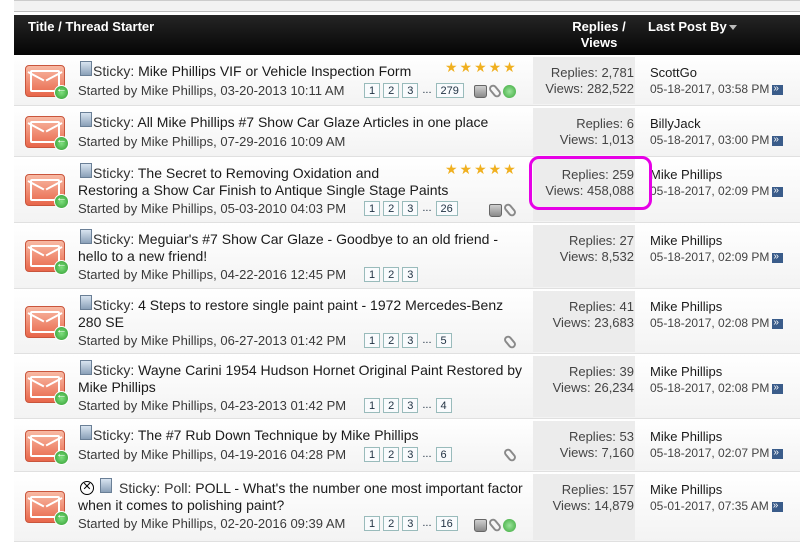 The width and height of the screenshot is (800, 542). I want to click on thread-page-links: 1 2 3... 4, so click(408, 405).